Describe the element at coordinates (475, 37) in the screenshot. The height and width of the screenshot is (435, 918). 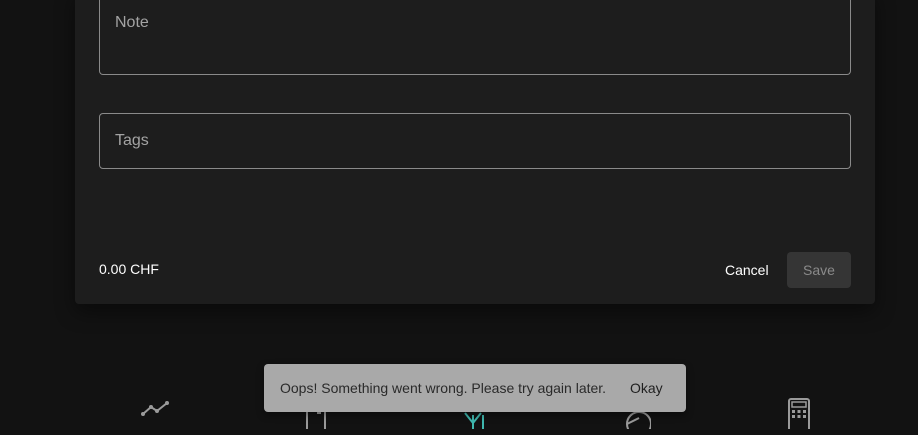
I see `note-field: Note` at that location.